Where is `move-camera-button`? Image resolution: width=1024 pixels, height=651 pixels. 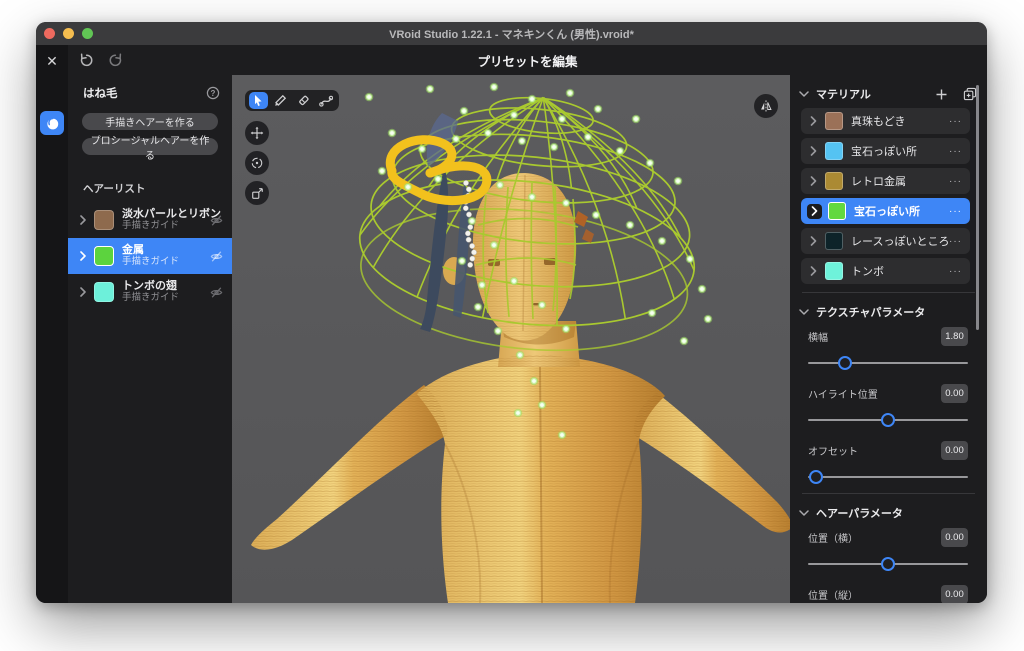
move-camera-button is located at coordinates (257, 133).